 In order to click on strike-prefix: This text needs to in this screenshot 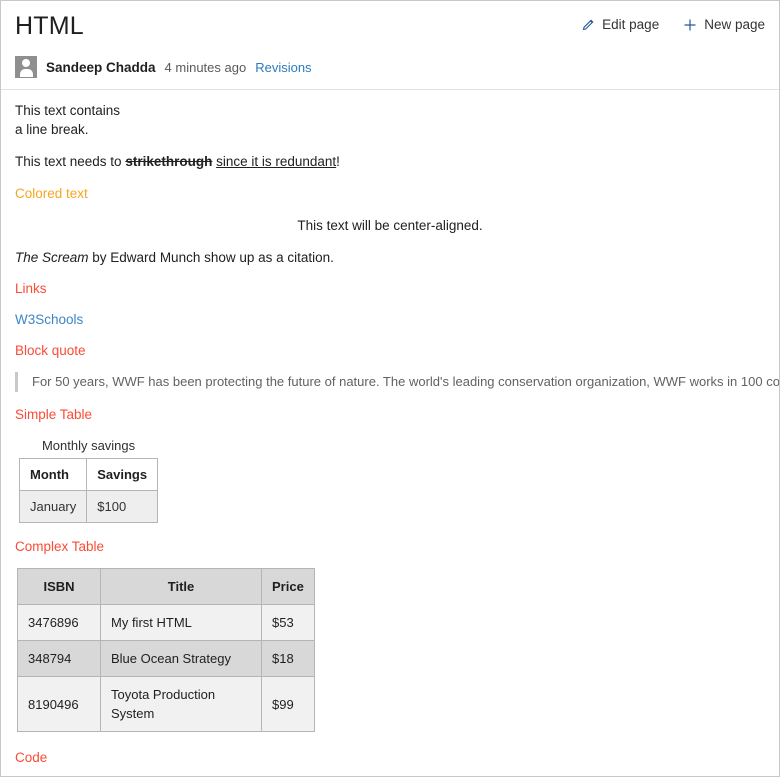, I will do `click(70, 161)`.